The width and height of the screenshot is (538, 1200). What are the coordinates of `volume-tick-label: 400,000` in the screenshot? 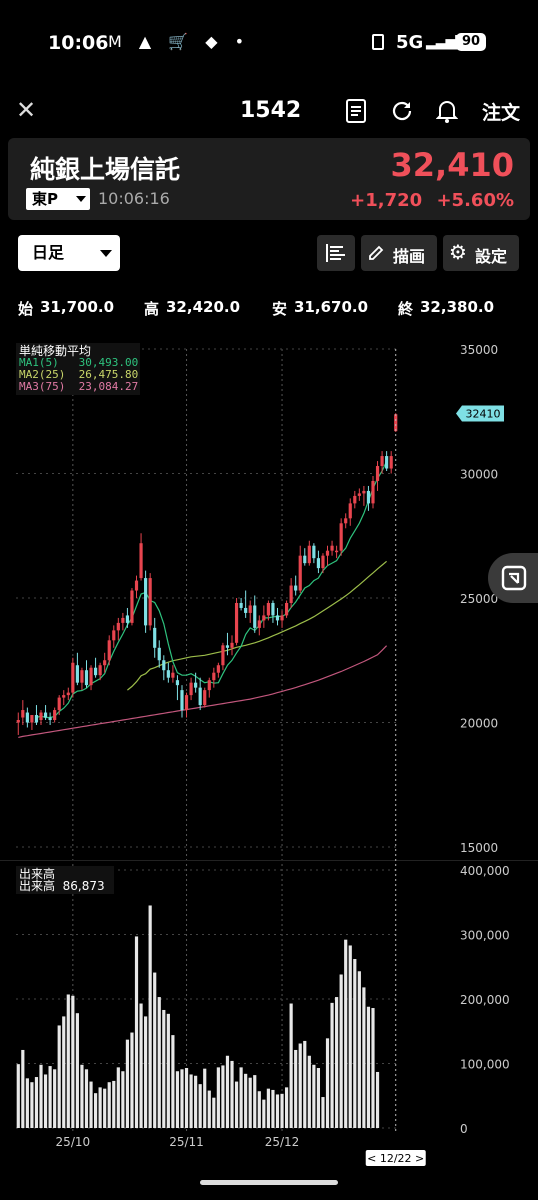 It's located at (485, 871).